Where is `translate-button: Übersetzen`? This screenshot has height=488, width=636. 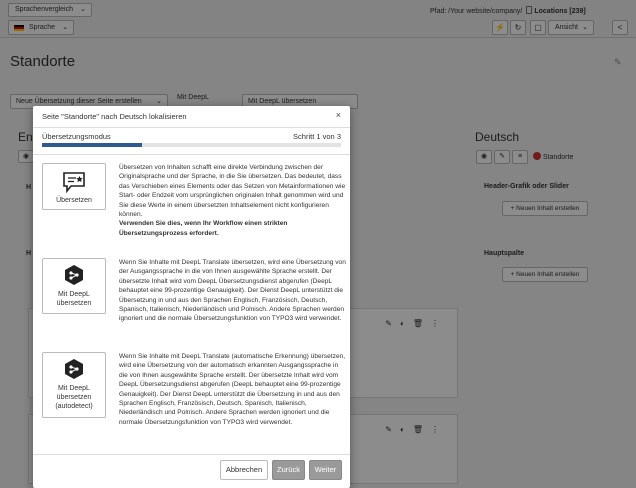 translate-button: Übersetzen is located at coordinates (74, 186).